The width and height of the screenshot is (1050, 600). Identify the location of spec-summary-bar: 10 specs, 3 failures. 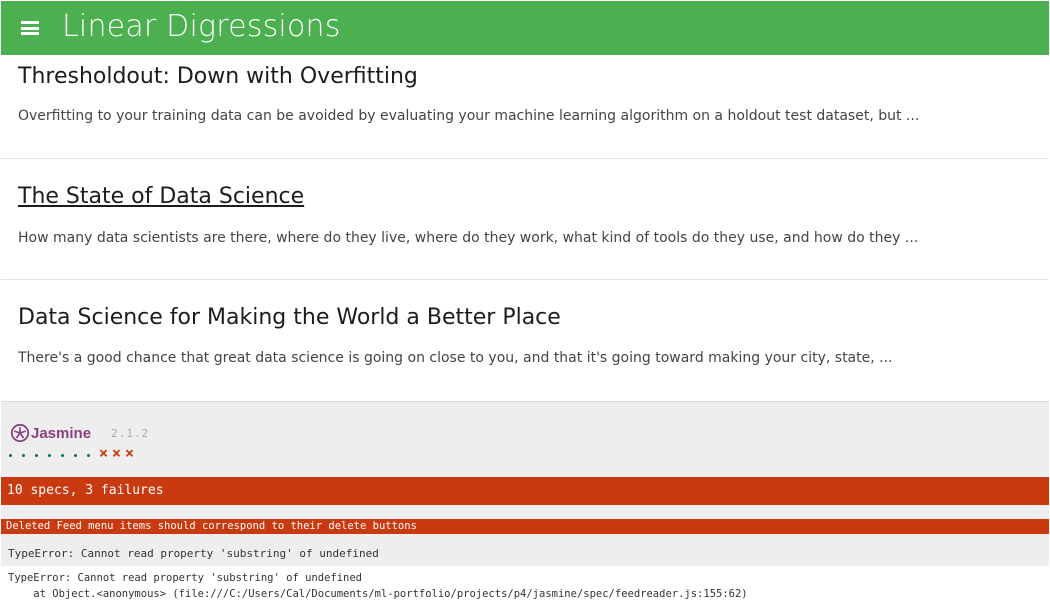
(525, 491).